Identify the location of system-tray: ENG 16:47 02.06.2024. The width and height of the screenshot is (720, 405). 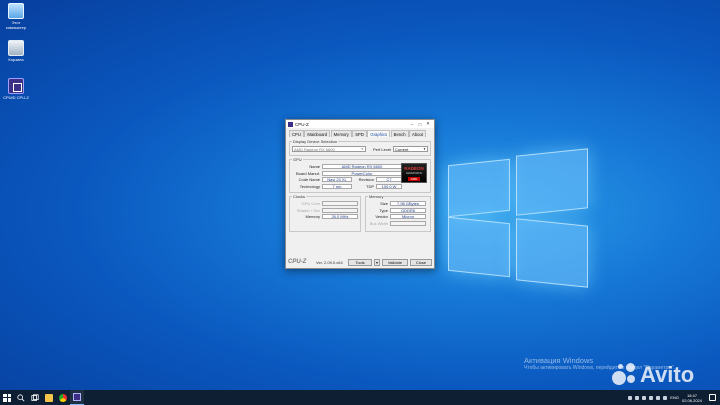
(665, 397).